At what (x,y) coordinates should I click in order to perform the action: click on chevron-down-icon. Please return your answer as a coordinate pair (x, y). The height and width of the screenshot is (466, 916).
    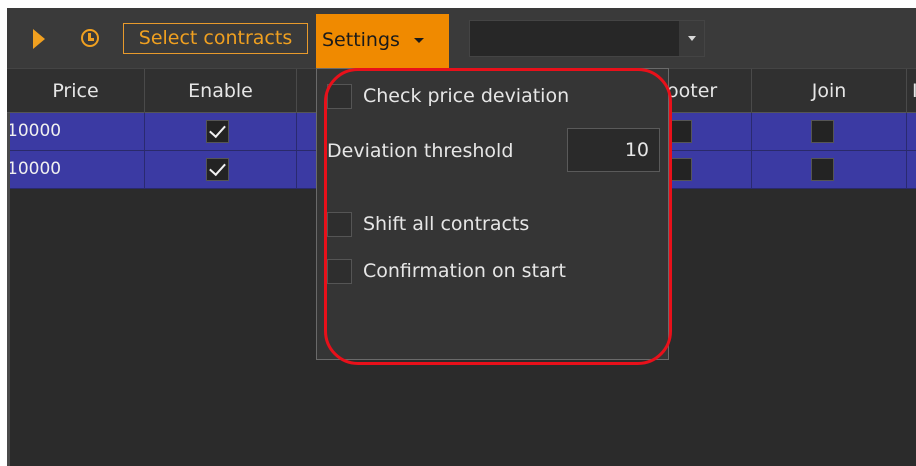
    Looking at the image, I should click on (418, 40).